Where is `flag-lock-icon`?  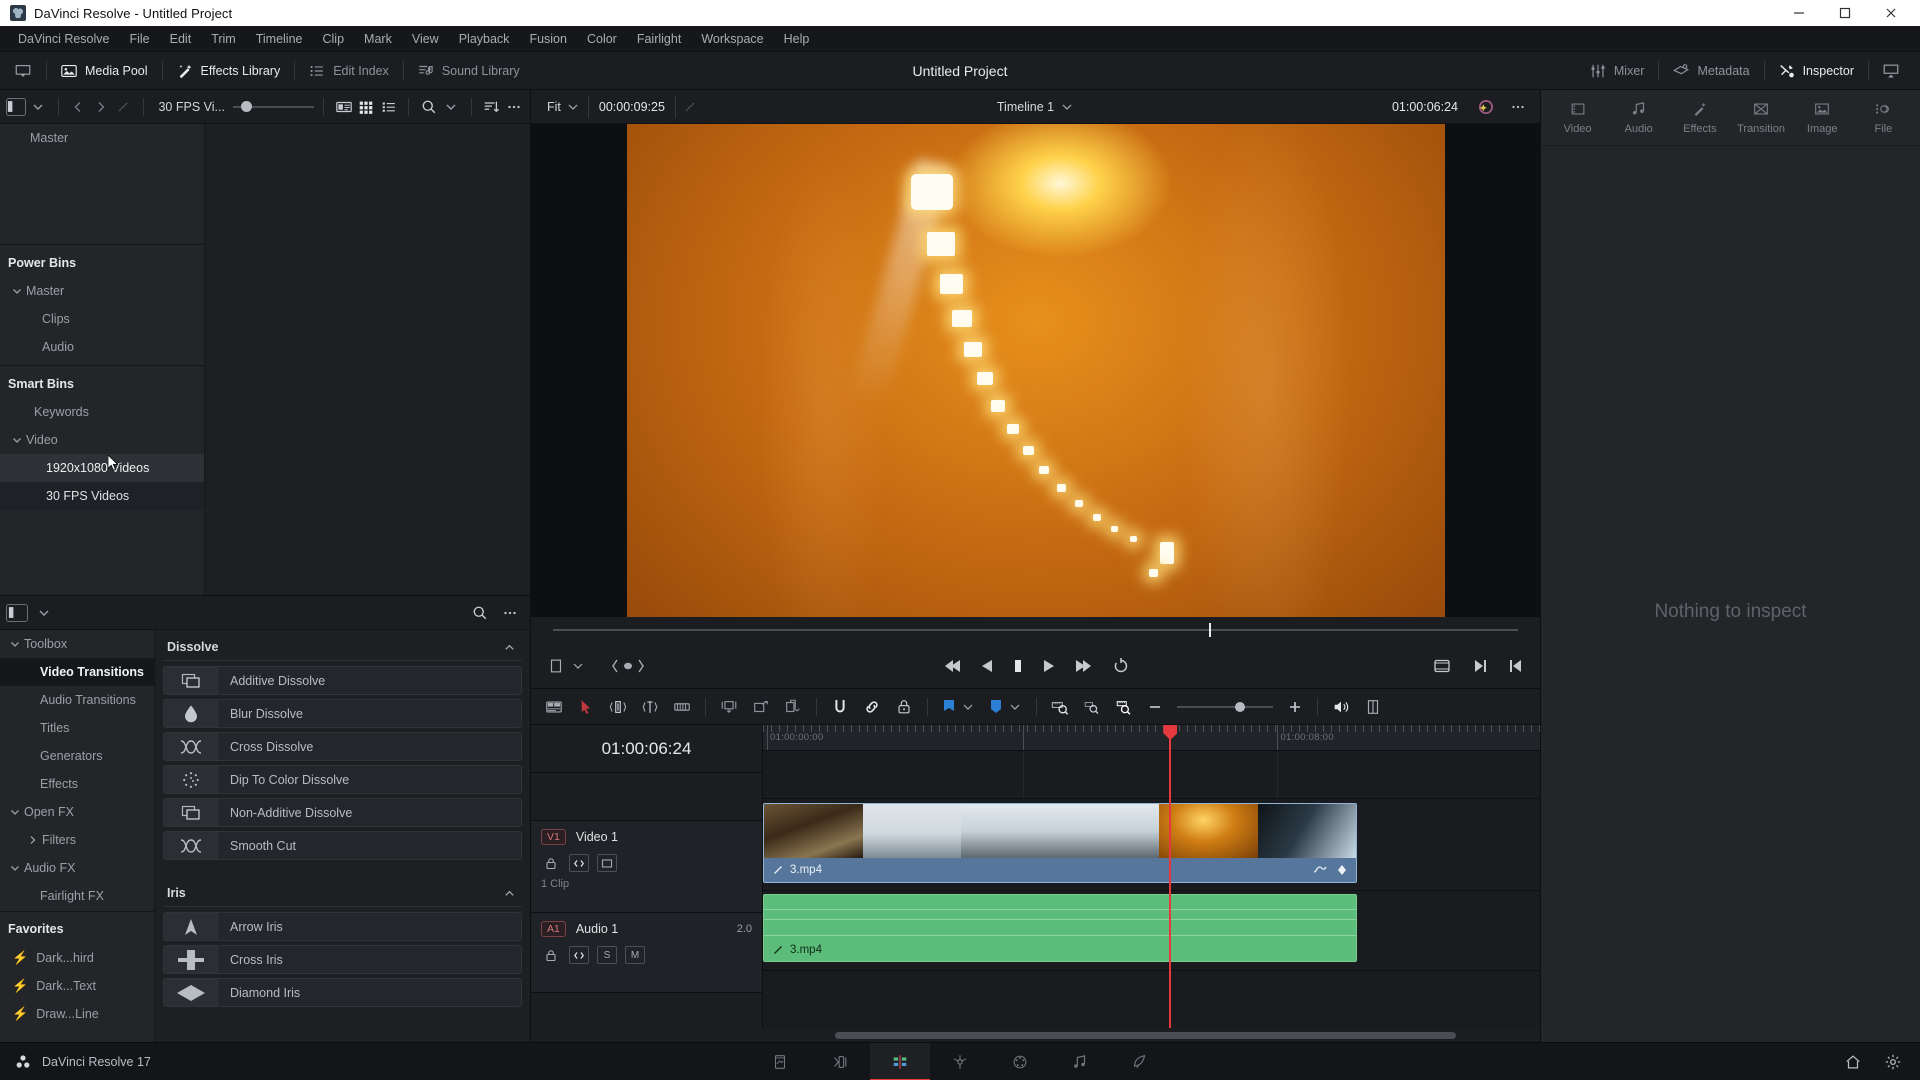 flag-lock-icon is located at coordinates (904, 707).